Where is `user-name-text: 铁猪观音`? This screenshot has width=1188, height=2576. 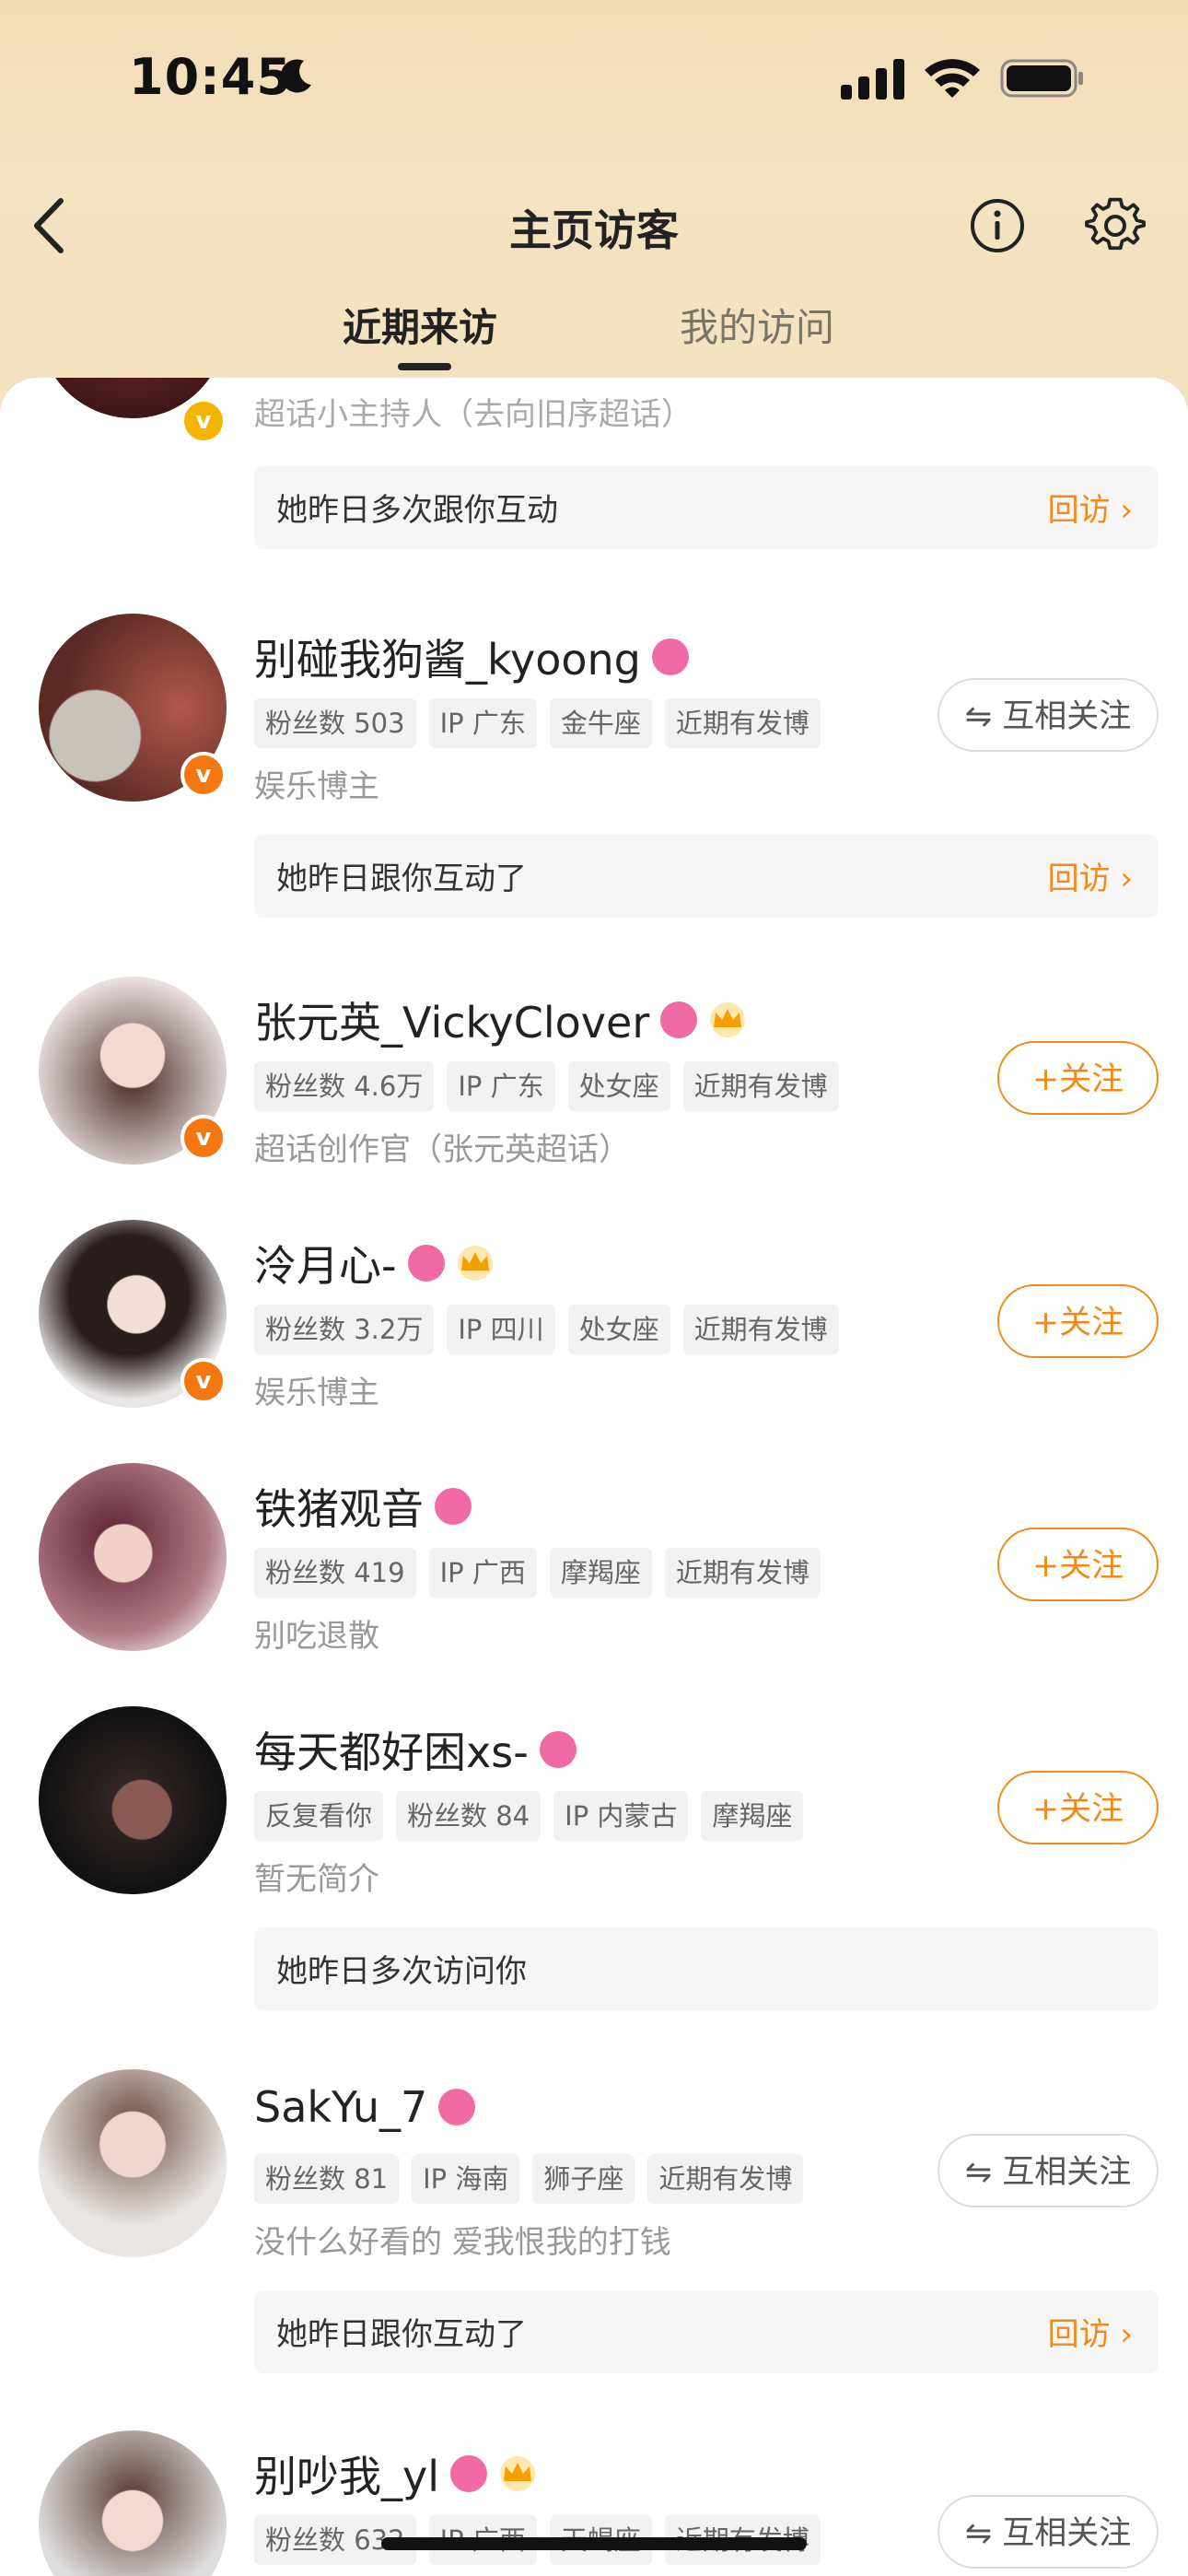 user-name-text: 铁猪观音 is located at coordinates (339, 1506).